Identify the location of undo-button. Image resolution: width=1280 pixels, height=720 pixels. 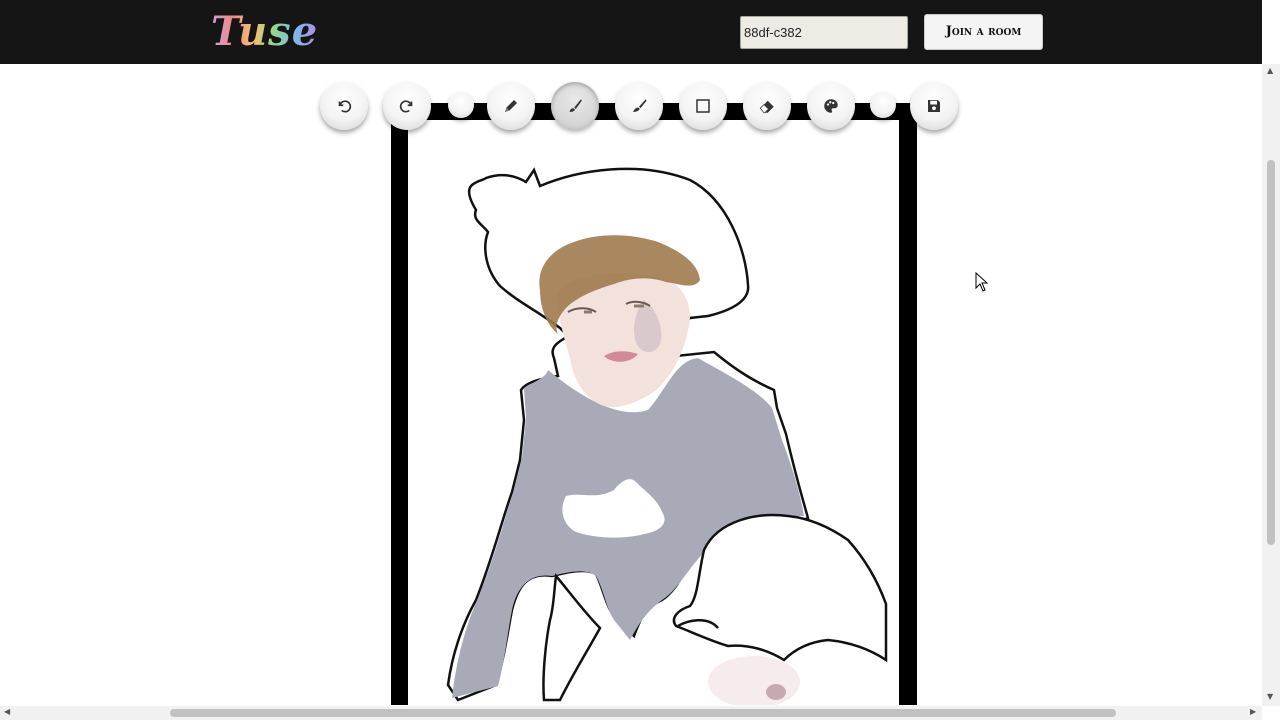
(344, 106).